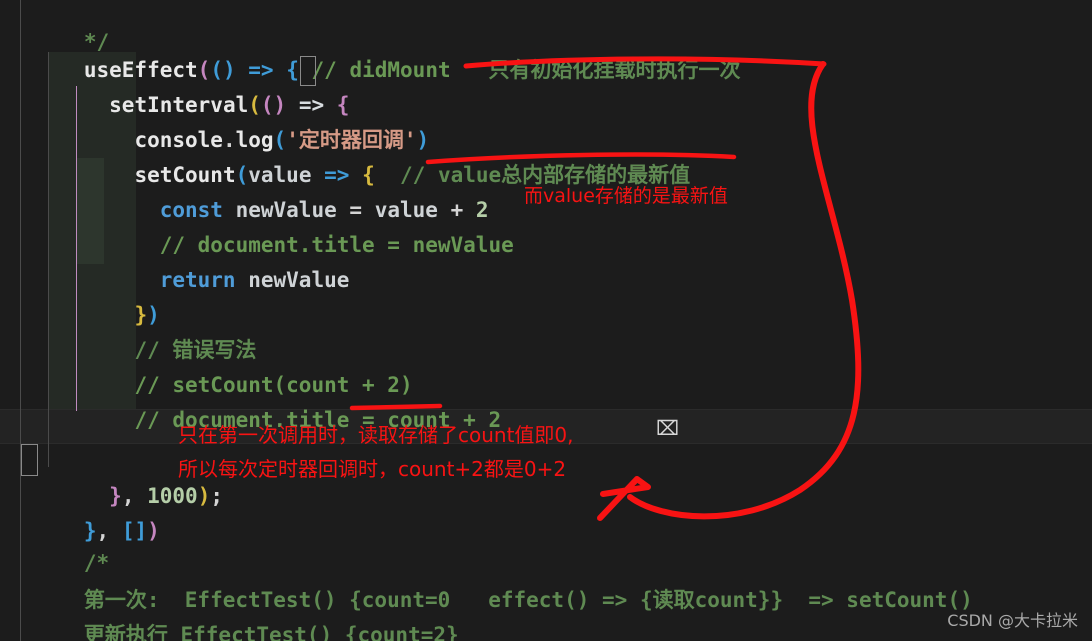  What do you see at coordinates (546, 330) in the screenshot?
I see `code-line-10: // 错误写法` at bounding box center [546, 330].